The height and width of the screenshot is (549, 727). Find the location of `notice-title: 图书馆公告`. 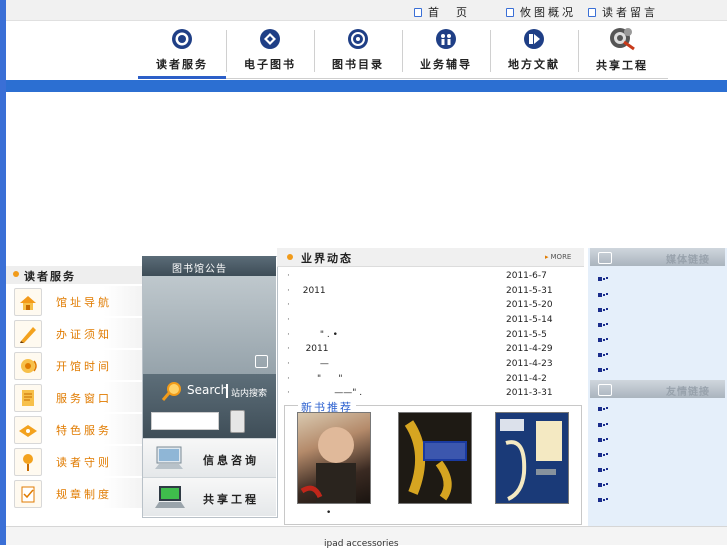

notice-title: 图书馆公告 is located at coordinates (199, 269).